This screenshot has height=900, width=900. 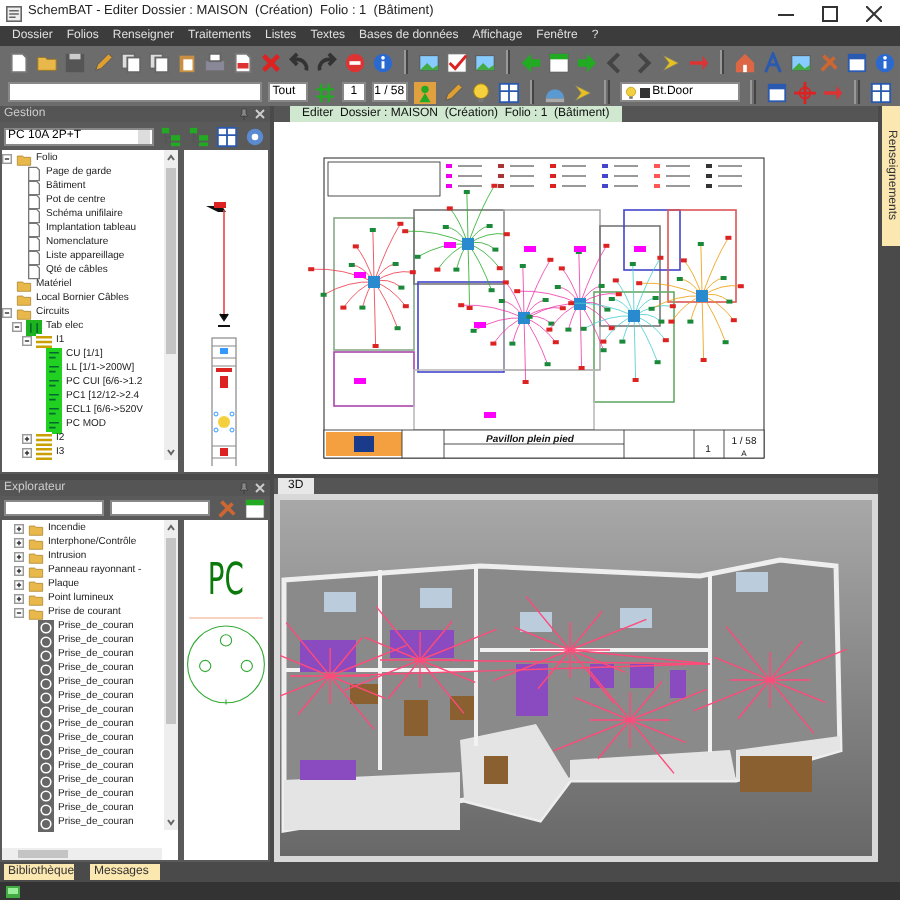 I want to click on page-icon, so click(x=19, y=62).